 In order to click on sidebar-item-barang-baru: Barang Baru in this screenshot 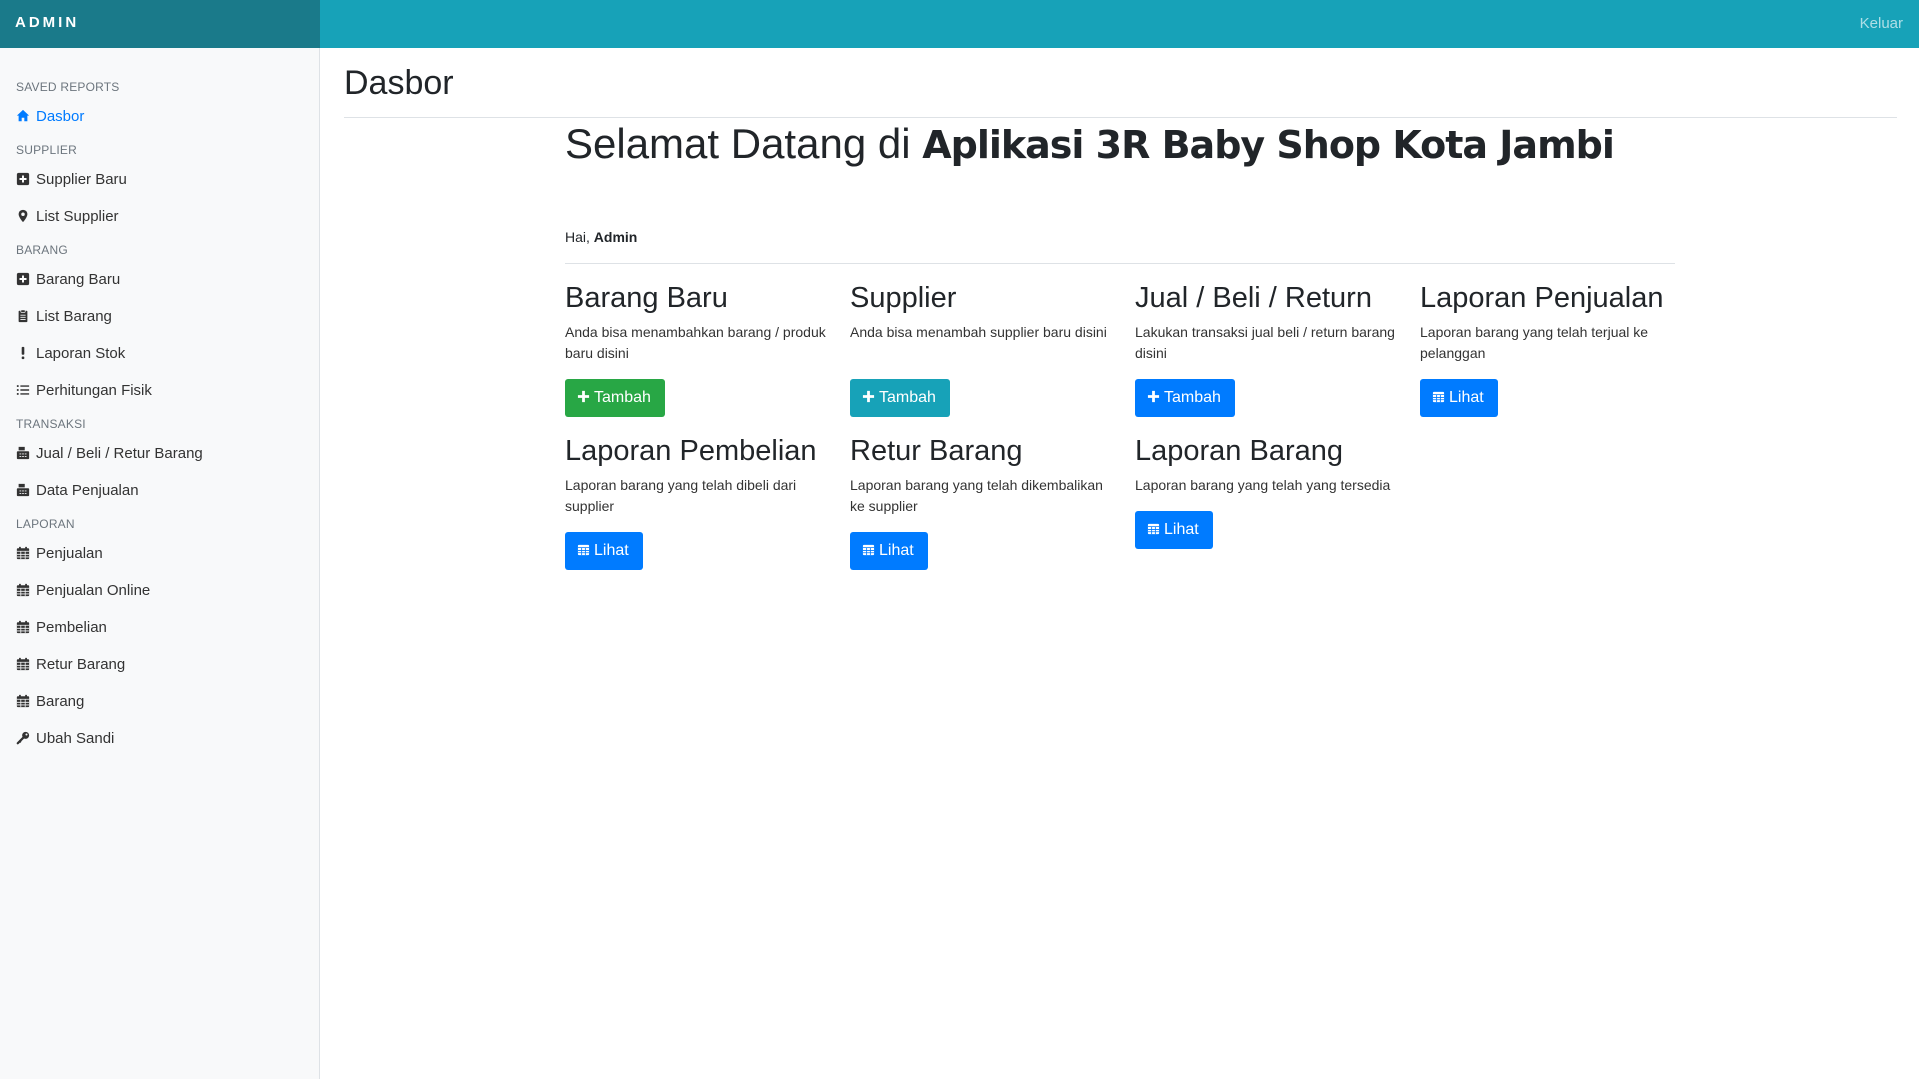, I will do `click(68, 280)`.